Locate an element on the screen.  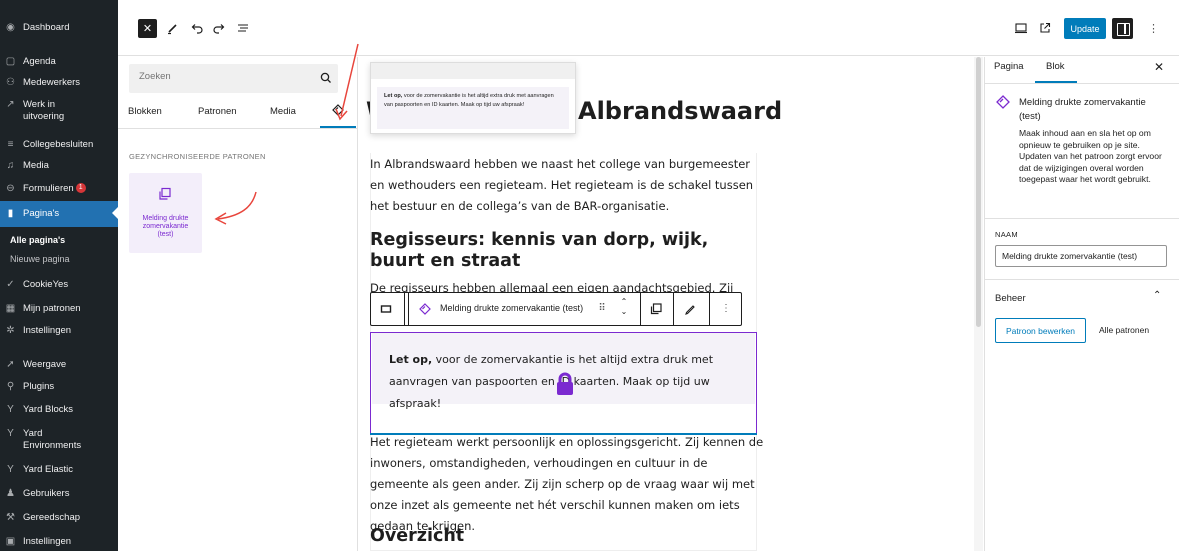
tab-block-settings: Blok is located at coordinates (1055, 66).